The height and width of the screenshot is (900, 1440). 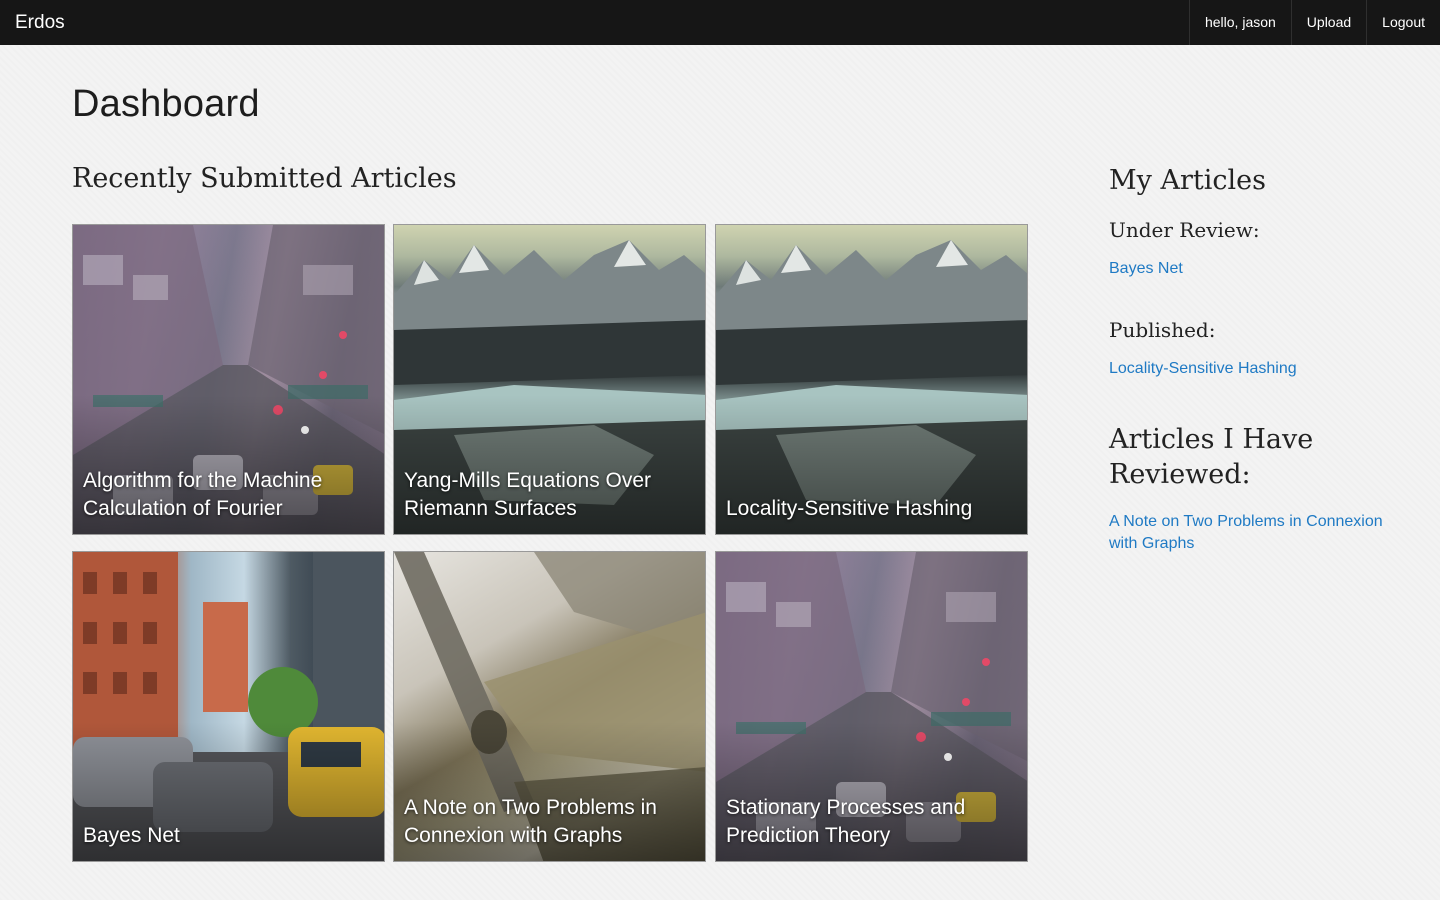 What do you see at coordinates (32, 22) in the screenshot?
I see `brand-logo: Erdos` at bounding box center [32, 22].